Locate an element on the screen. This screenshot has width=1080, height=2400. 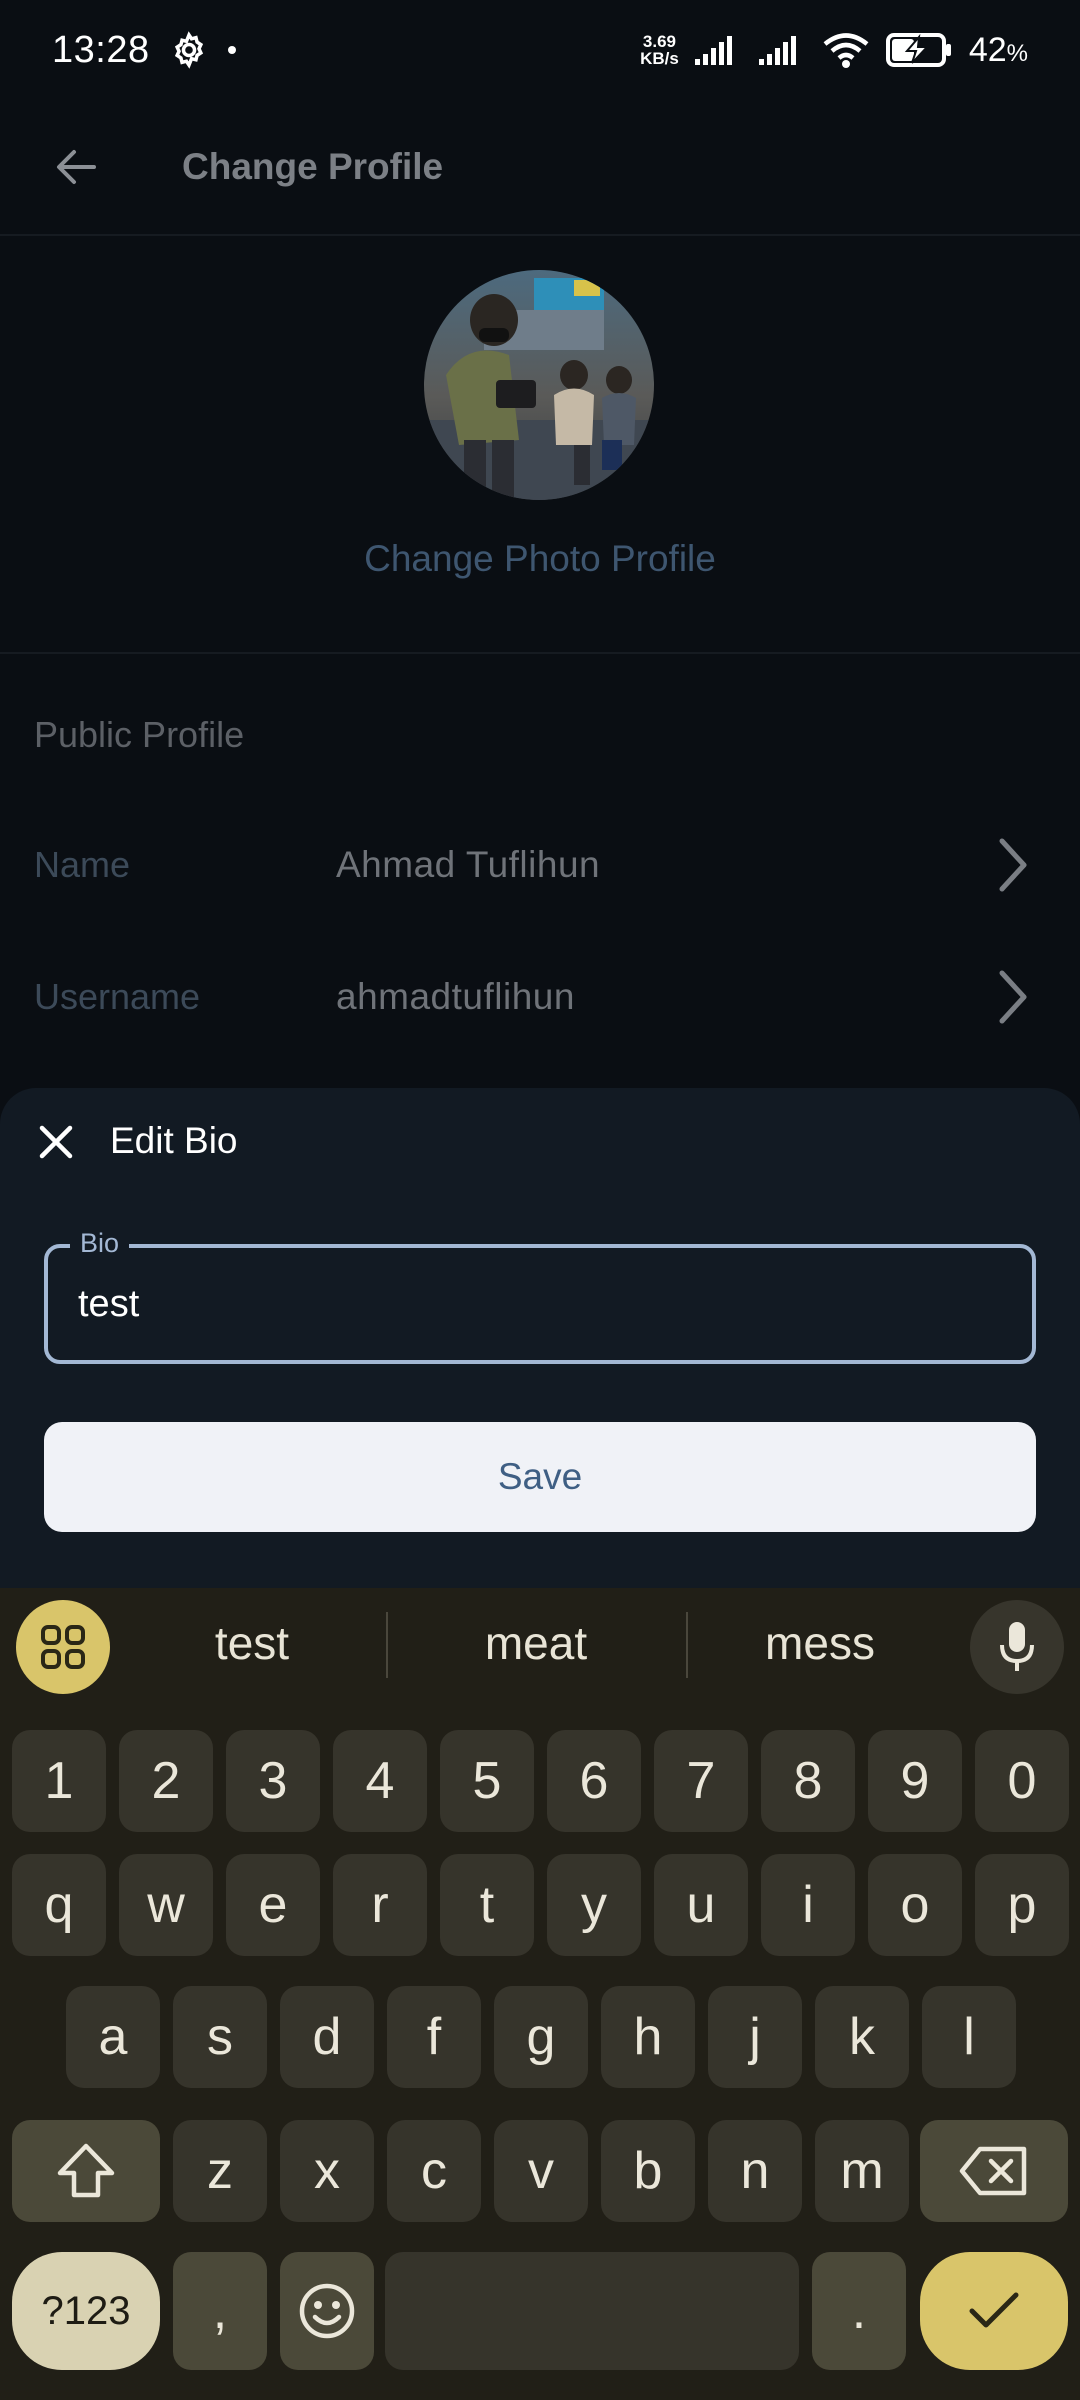
backspace-icon is located at coordinates (993, 2171).